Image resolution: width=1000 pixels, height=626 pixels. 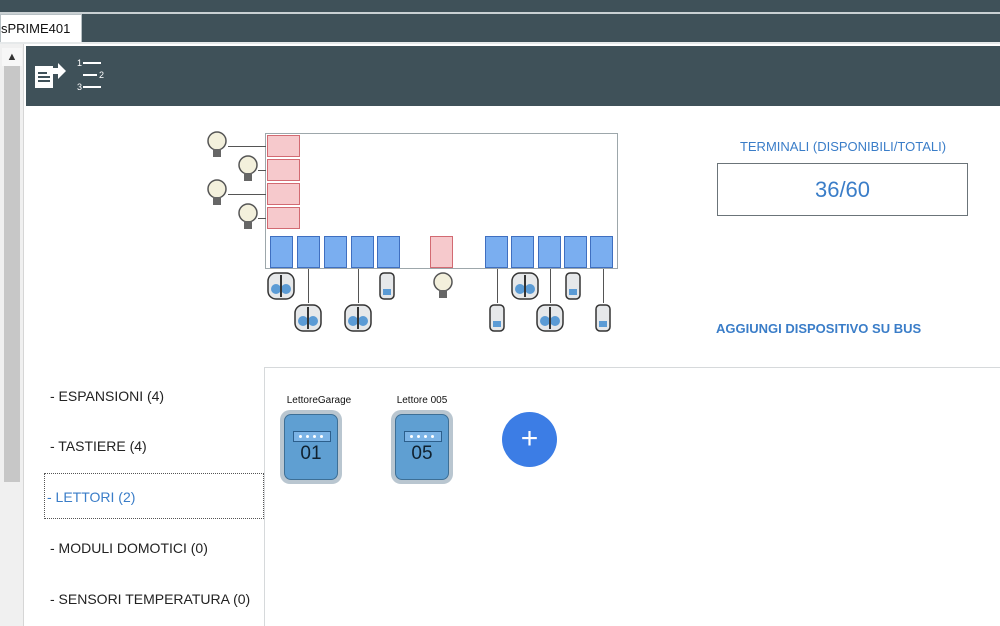 I want to click on category-moduli-domotici: - MODULI DOMOTICI (0), so click(x=154, y=548).